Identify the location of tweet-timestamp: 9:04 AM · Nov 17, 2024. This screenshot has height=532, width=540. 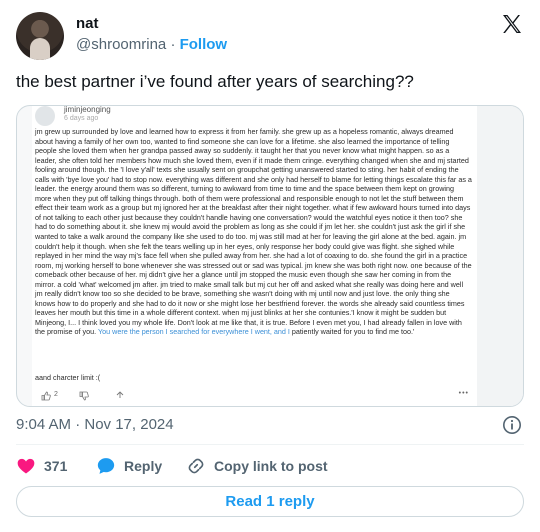
(95, 424).